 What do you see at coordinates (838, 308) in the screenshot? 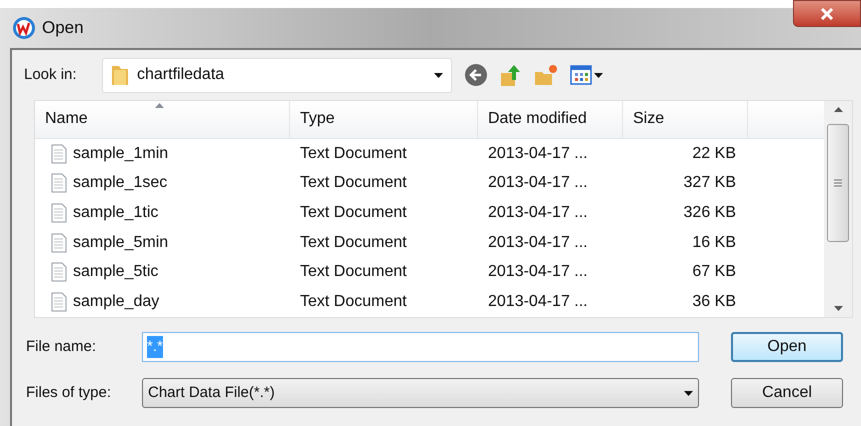
I see `scroll-down-arrow-icon` at bounding box center [838, 308].